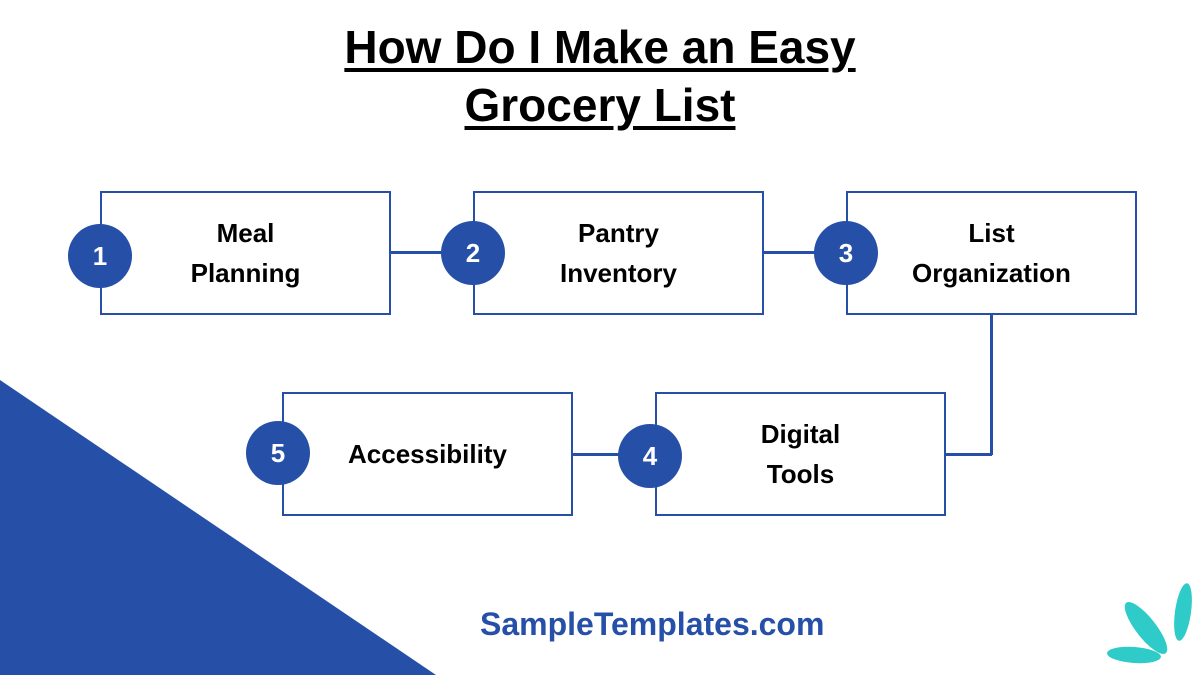 The width and height of the screenshot is (1200, 675). Describe the element at coordinates (245, 273) in the screenshot. I see `step-label-line2: Planning` at that location.